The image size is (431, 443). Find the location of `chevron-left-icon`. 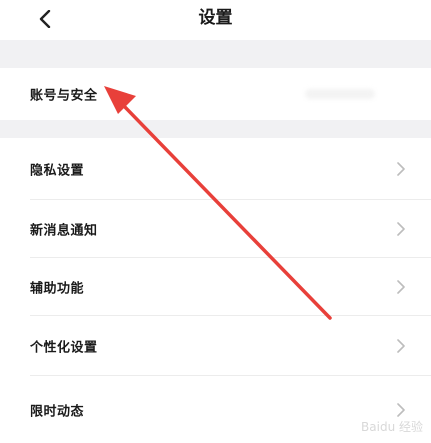

chevron-left-icon is located at coordinates (45, 19).